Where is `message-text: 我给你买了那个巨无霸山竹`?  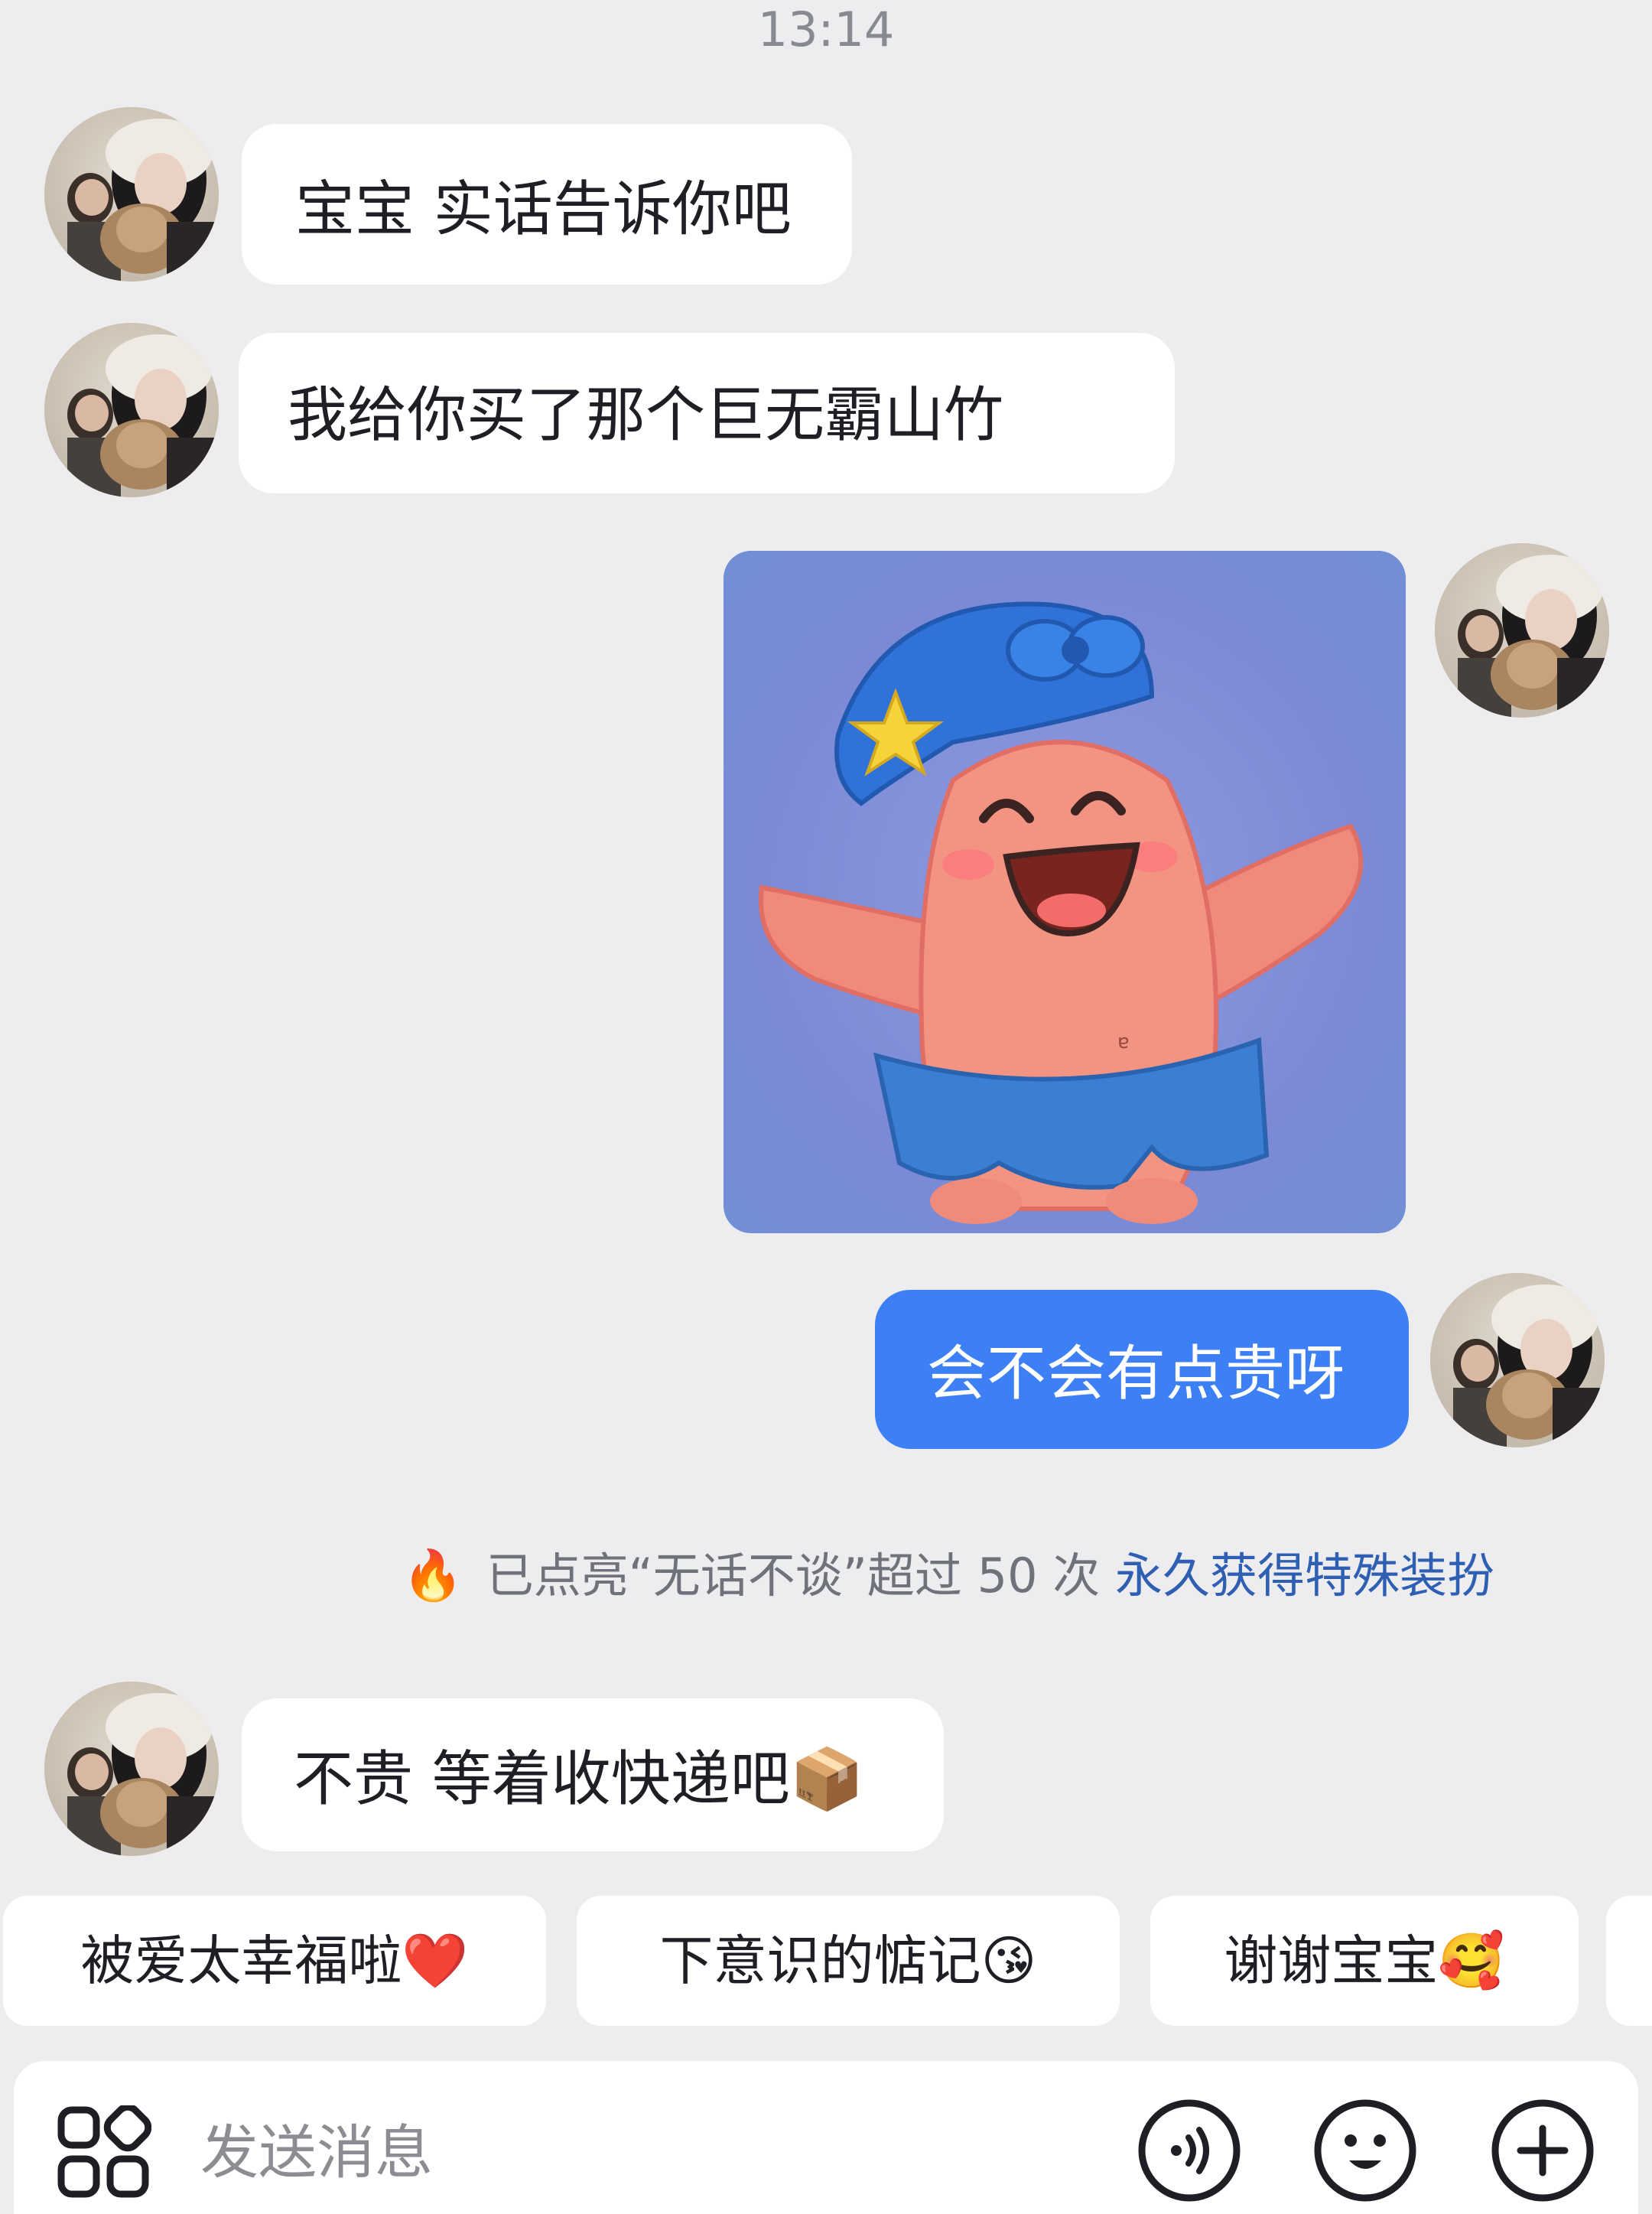
message-text: 我给你买了那个巨无霸山竹 is located at coordinates (646, 415).